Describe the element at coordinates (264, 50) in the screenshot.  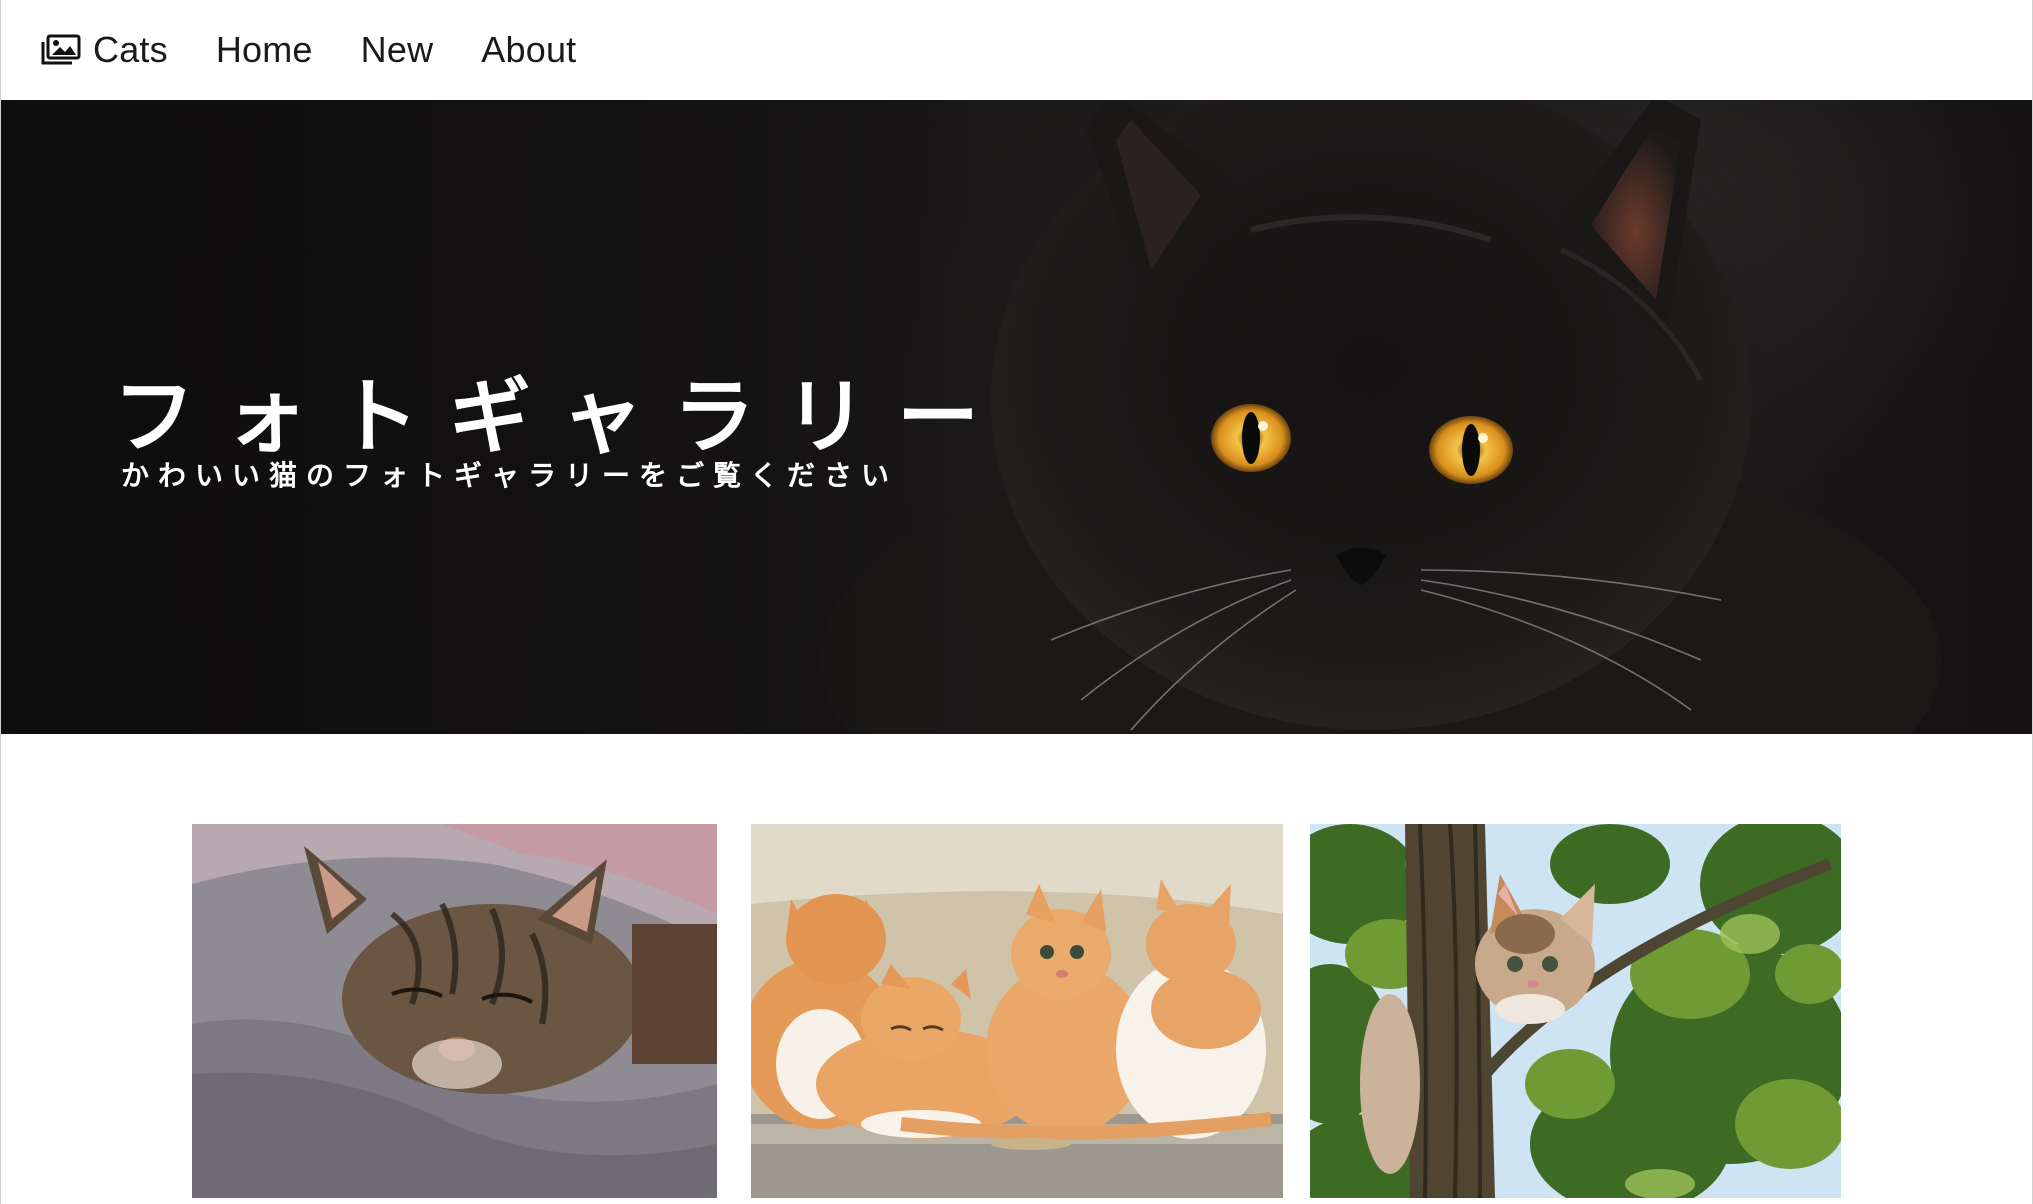
I see `nav-link-home: Home` at that location.